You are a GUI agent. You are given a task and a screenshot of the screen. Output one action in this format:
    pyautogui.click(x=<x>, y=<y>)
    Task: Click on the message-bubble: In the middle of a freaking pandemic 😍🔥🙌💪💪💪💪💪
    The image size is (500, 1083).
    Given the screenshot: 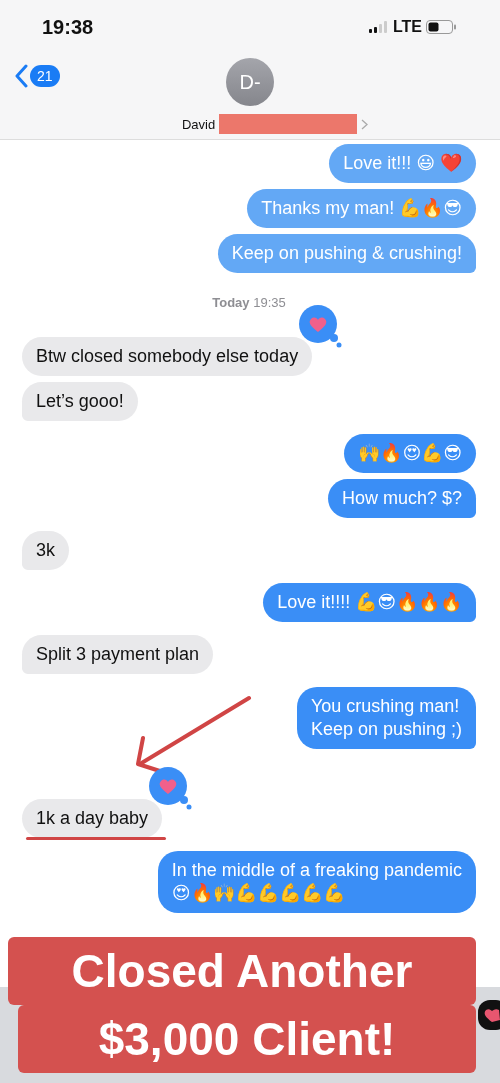 What is the action you would take?
    pyautogui.click(x=316, y=882)
    